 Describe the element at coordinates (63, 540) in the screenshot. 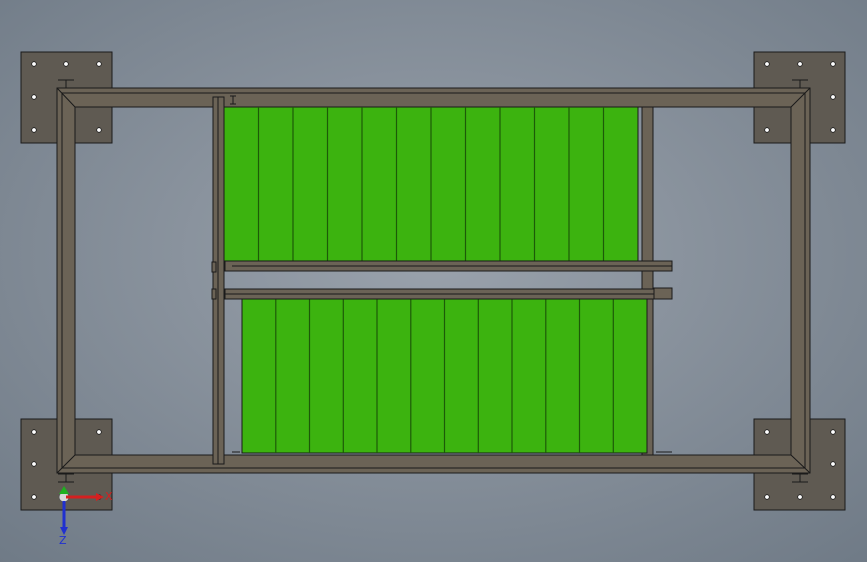

I see `z-axis-label: Z` at that location.